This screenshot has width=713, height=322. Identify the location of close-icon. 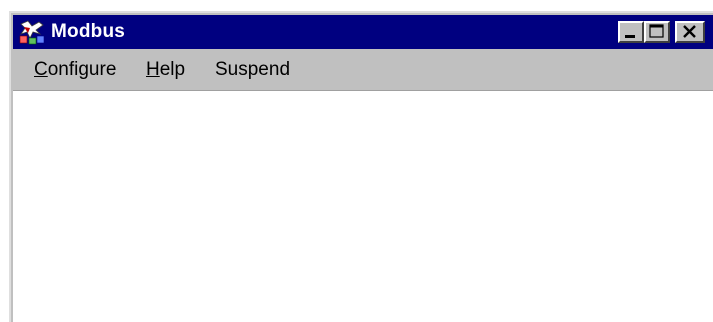
(689, 31).